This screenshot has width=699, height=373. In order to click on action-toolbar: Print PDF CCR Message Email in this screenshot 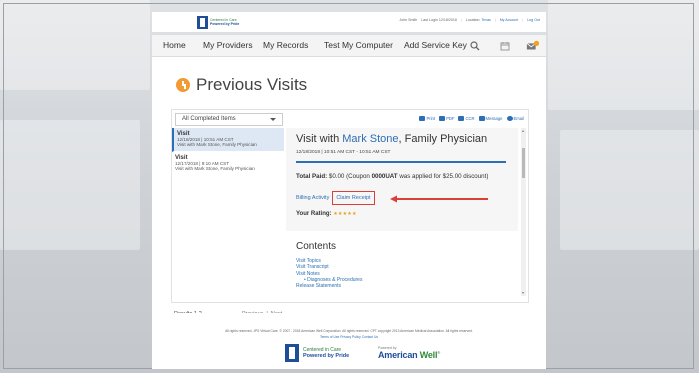, I will do `click(471, 118)`.